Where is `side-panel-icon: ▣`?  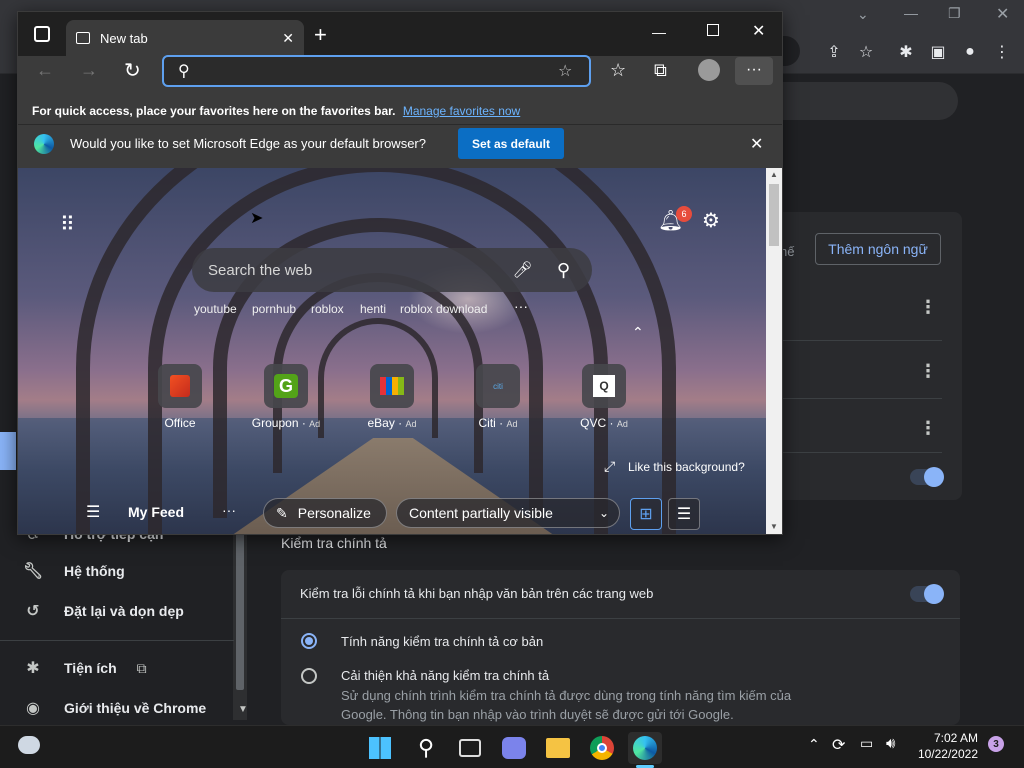
side-panel-icon: ▣ is located at coordinates (938, 52).